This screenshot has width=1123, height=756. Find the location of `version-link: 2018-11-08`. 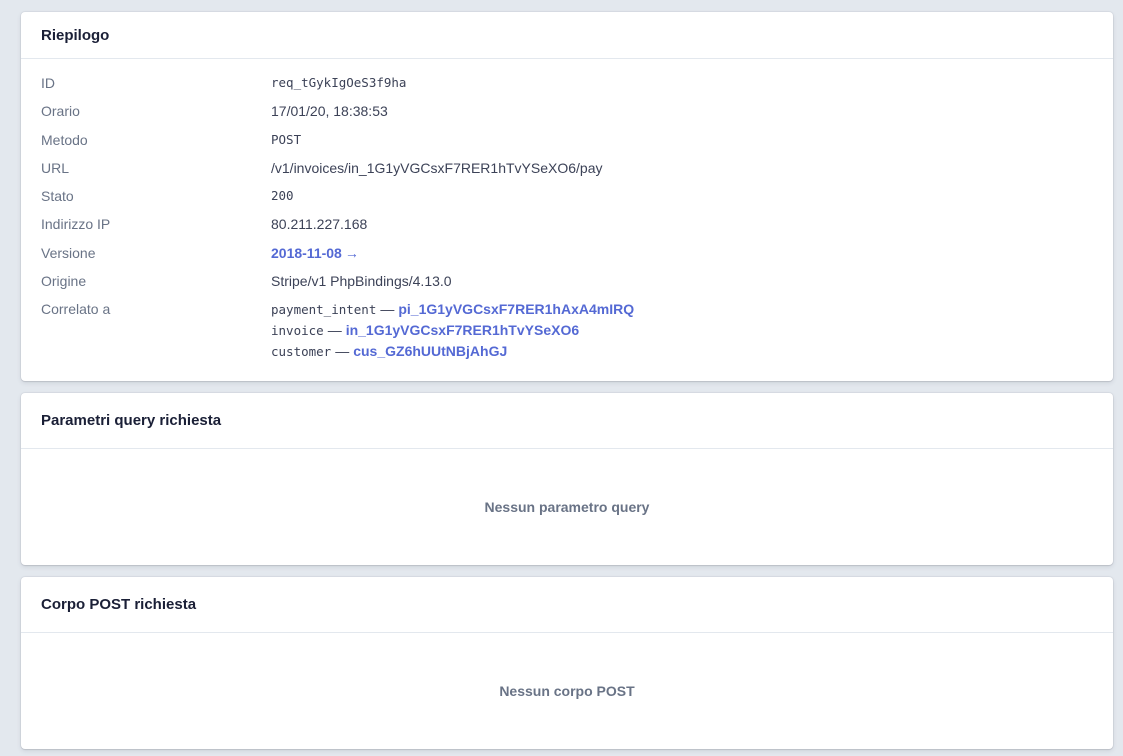

version-link: 2018-11-08 is located at coordinates (306, 253).